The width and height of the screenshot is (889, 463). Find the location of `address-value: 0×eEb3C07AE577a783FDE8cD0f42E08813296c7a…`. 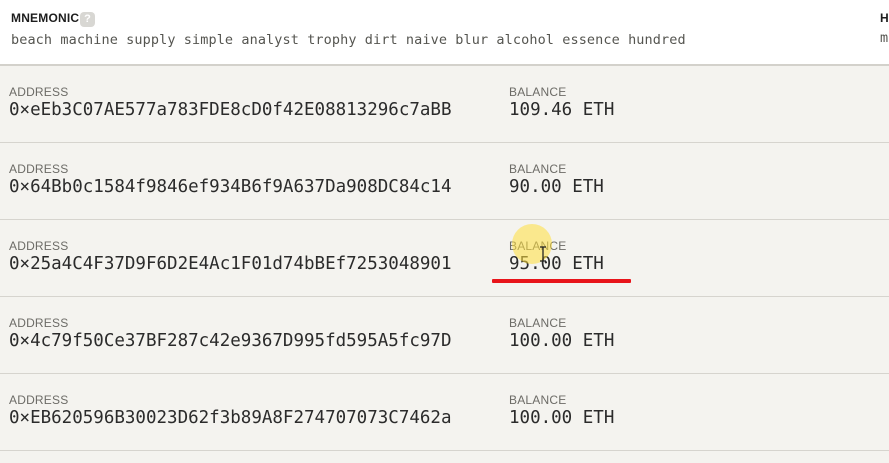

address-value: 0×eEb3C07AE577a783FDE8cD0f42E08813296c7a… is located at coordinates (230, 110).